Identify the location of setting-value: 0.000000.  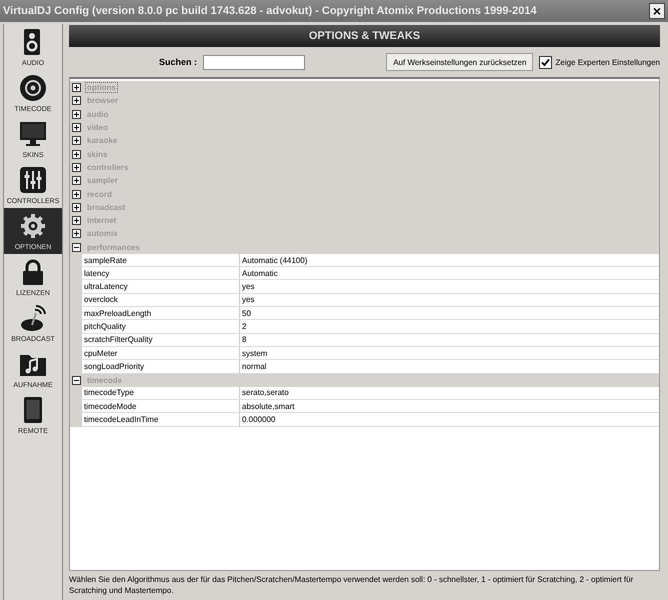
(449, 420).